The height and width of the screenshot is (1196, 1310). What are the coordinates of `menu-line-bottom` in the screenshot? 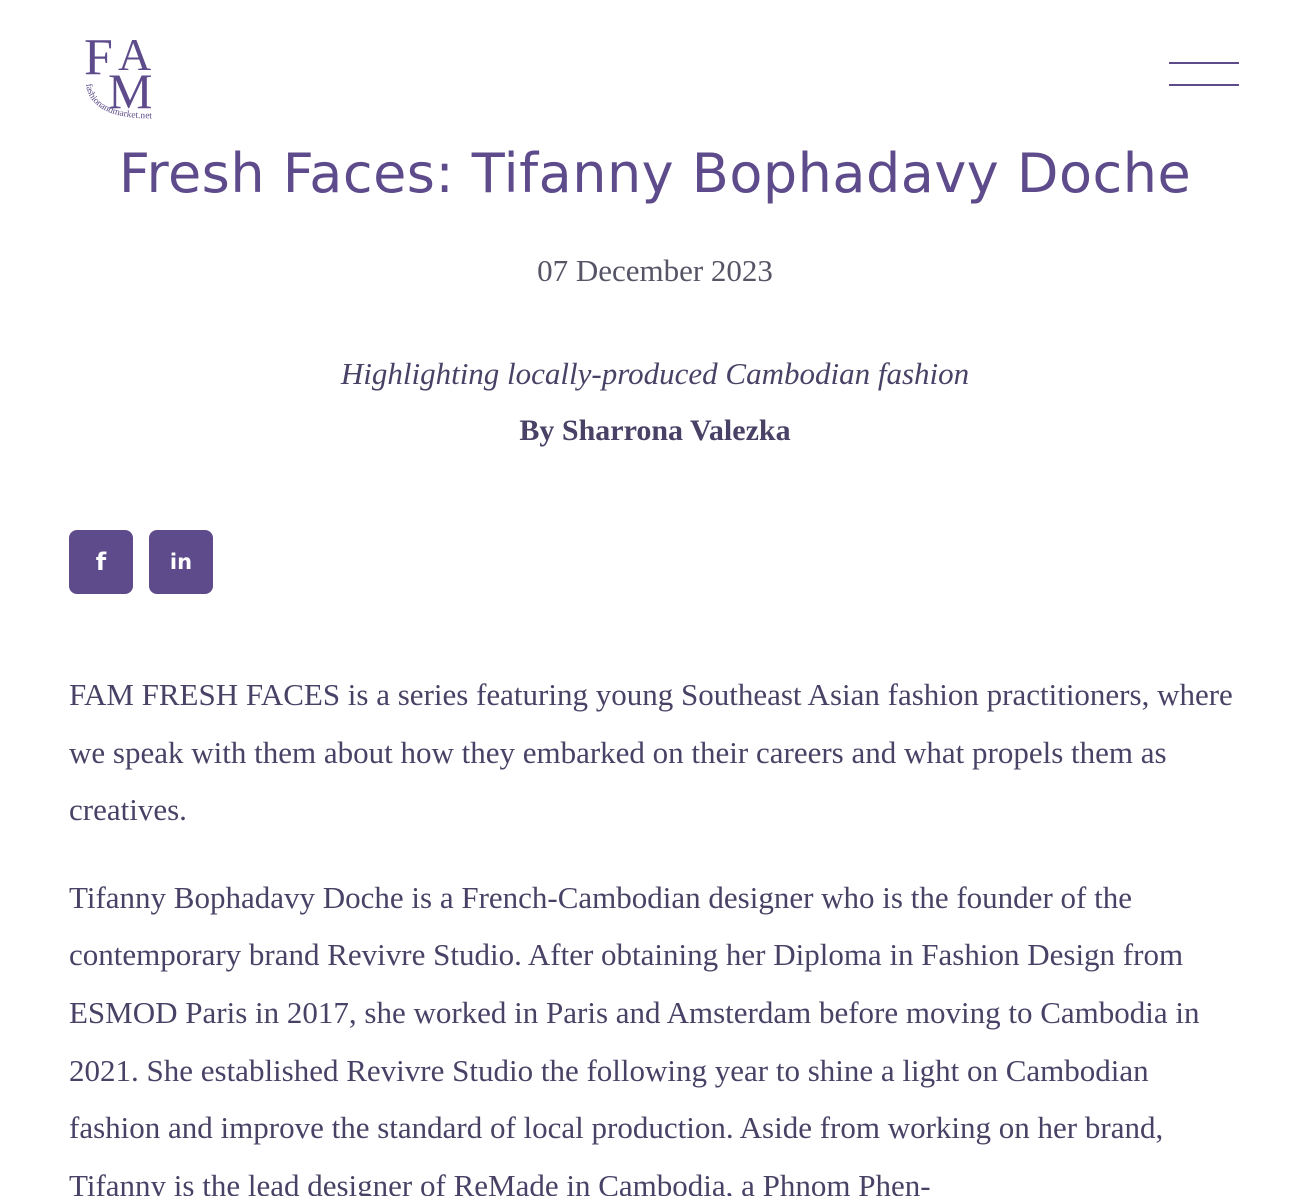 It's located at (1204, 85).